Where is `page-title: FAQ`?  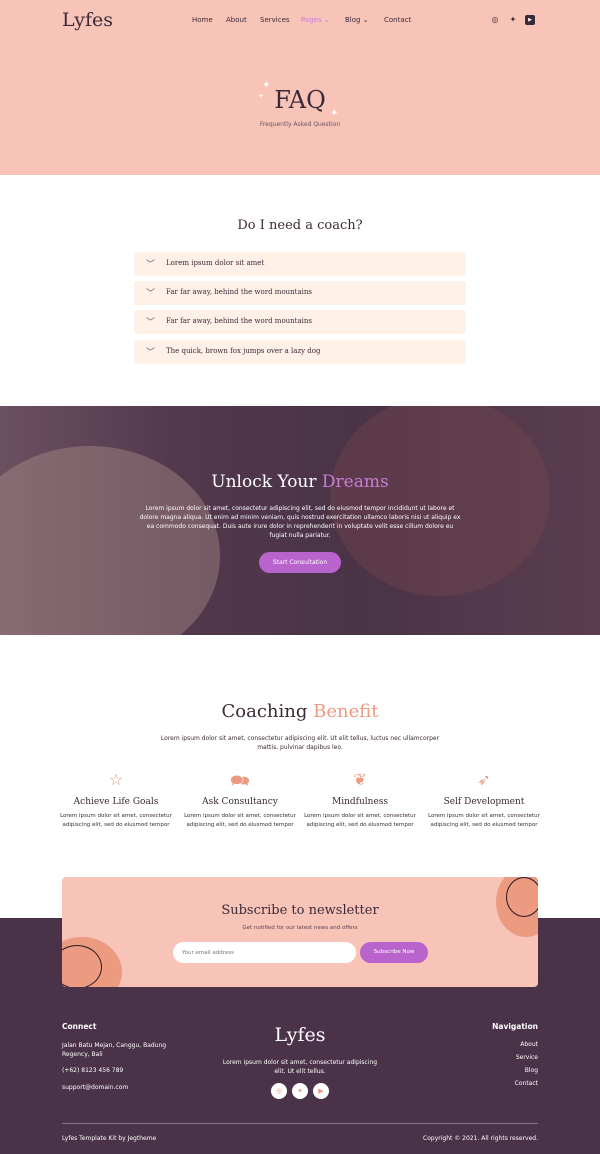 page-title: FAQ is located at coordinates (300, 100).